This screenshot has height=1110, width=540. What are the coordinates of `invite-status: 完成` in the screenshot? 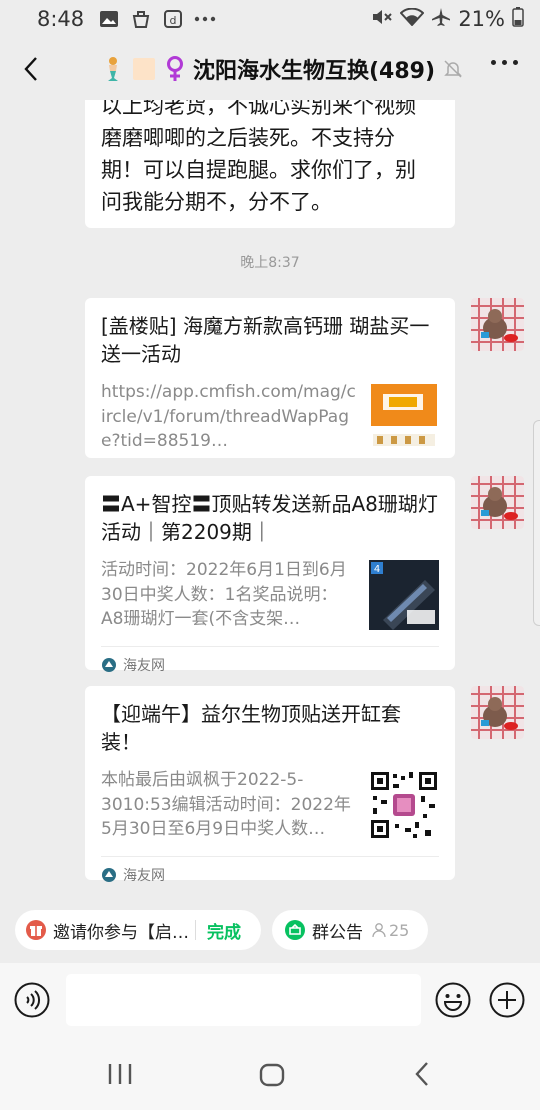 It's located at (224, 932).